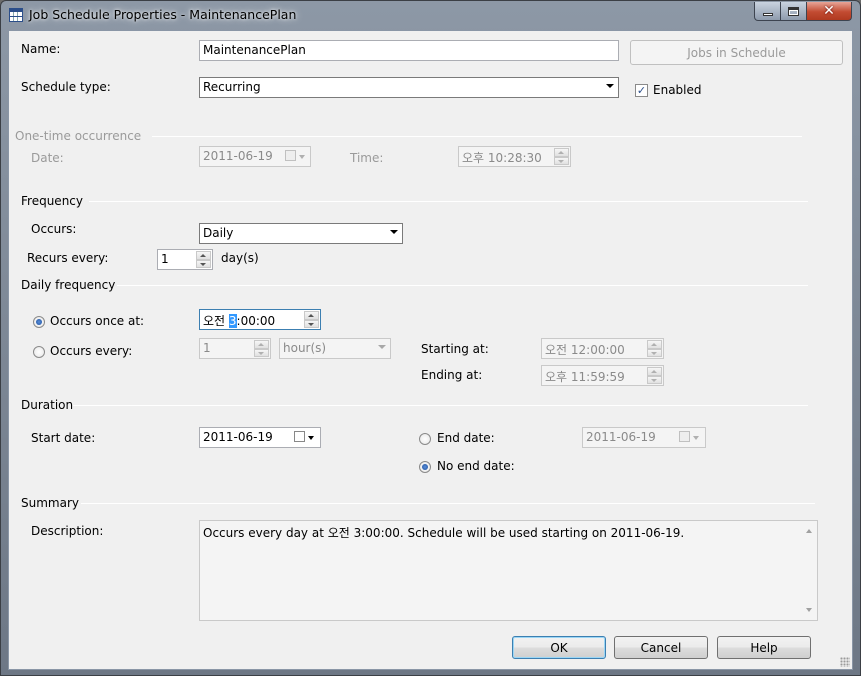 Image resolution: width=861 pixels, height=676 pixels. Describe the element at coordinates (185, 259) in the screenshot. I see `recurs-every-field: 1` at that location.